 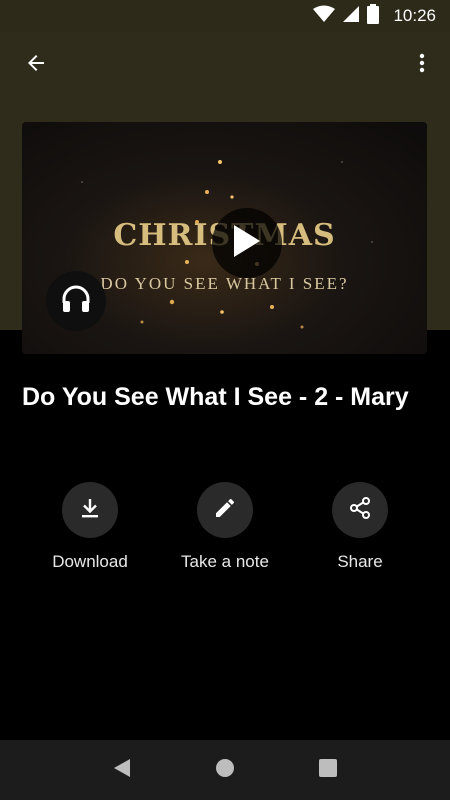 I want to click on share-circle, so click(x=360, y=510).